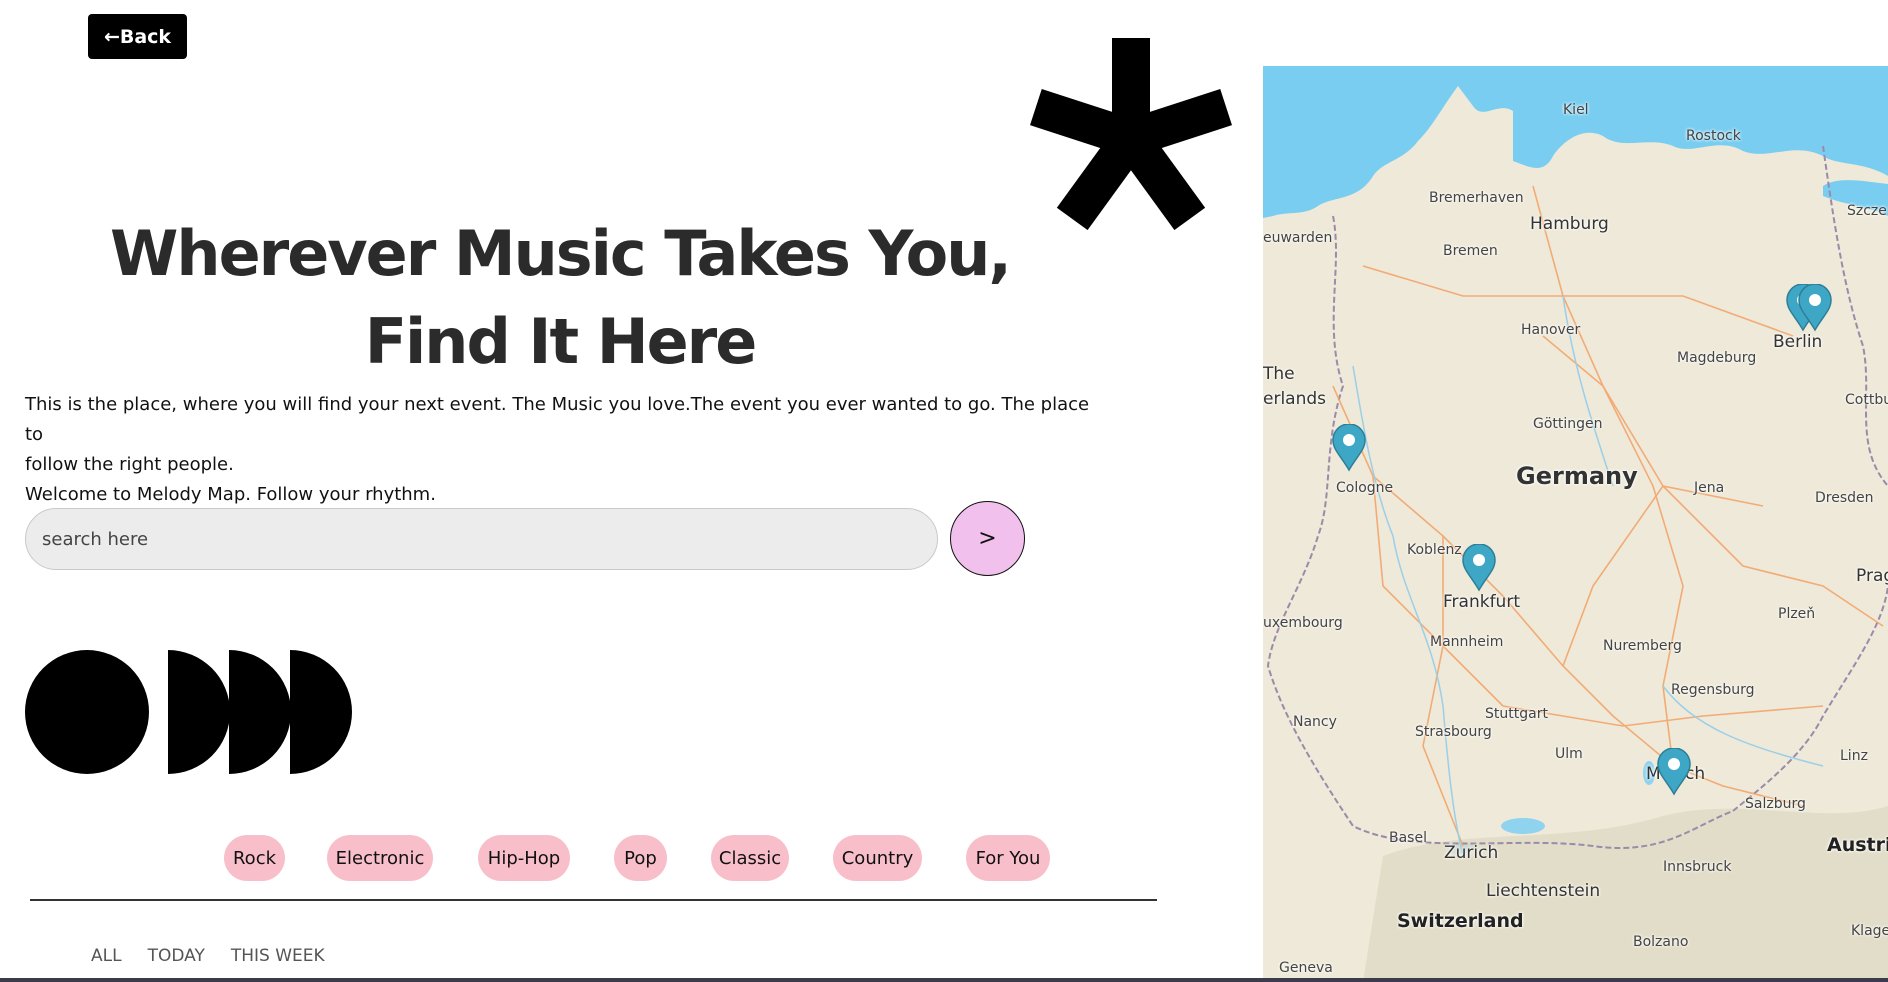 This screenshot has height=982, width=1888. Describe the element at coordinates (1295, 399) in the screenshot. I see `map-label-netherlands: erlands` at that location.